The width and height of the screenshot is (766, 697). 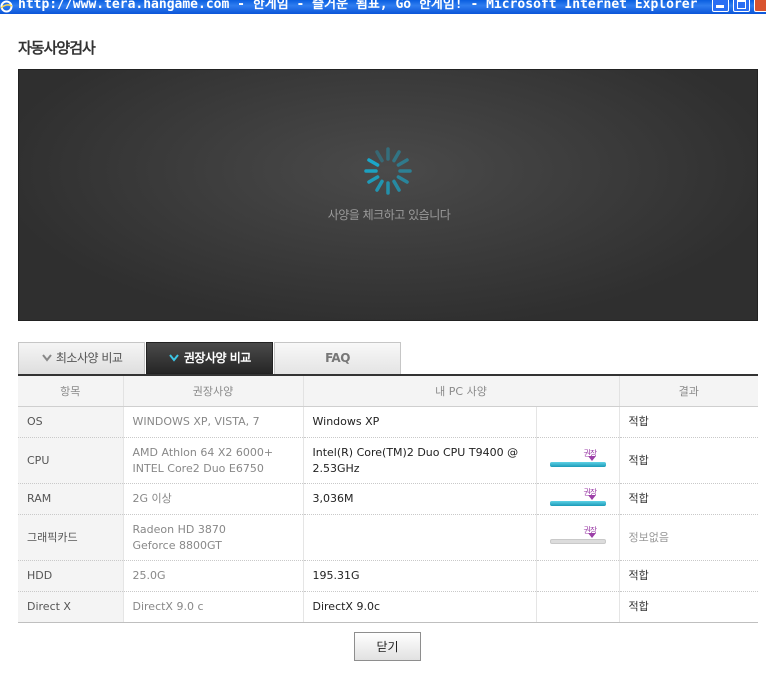 I want to click on row-mine: Windows XP, so click(x=420, y=422).